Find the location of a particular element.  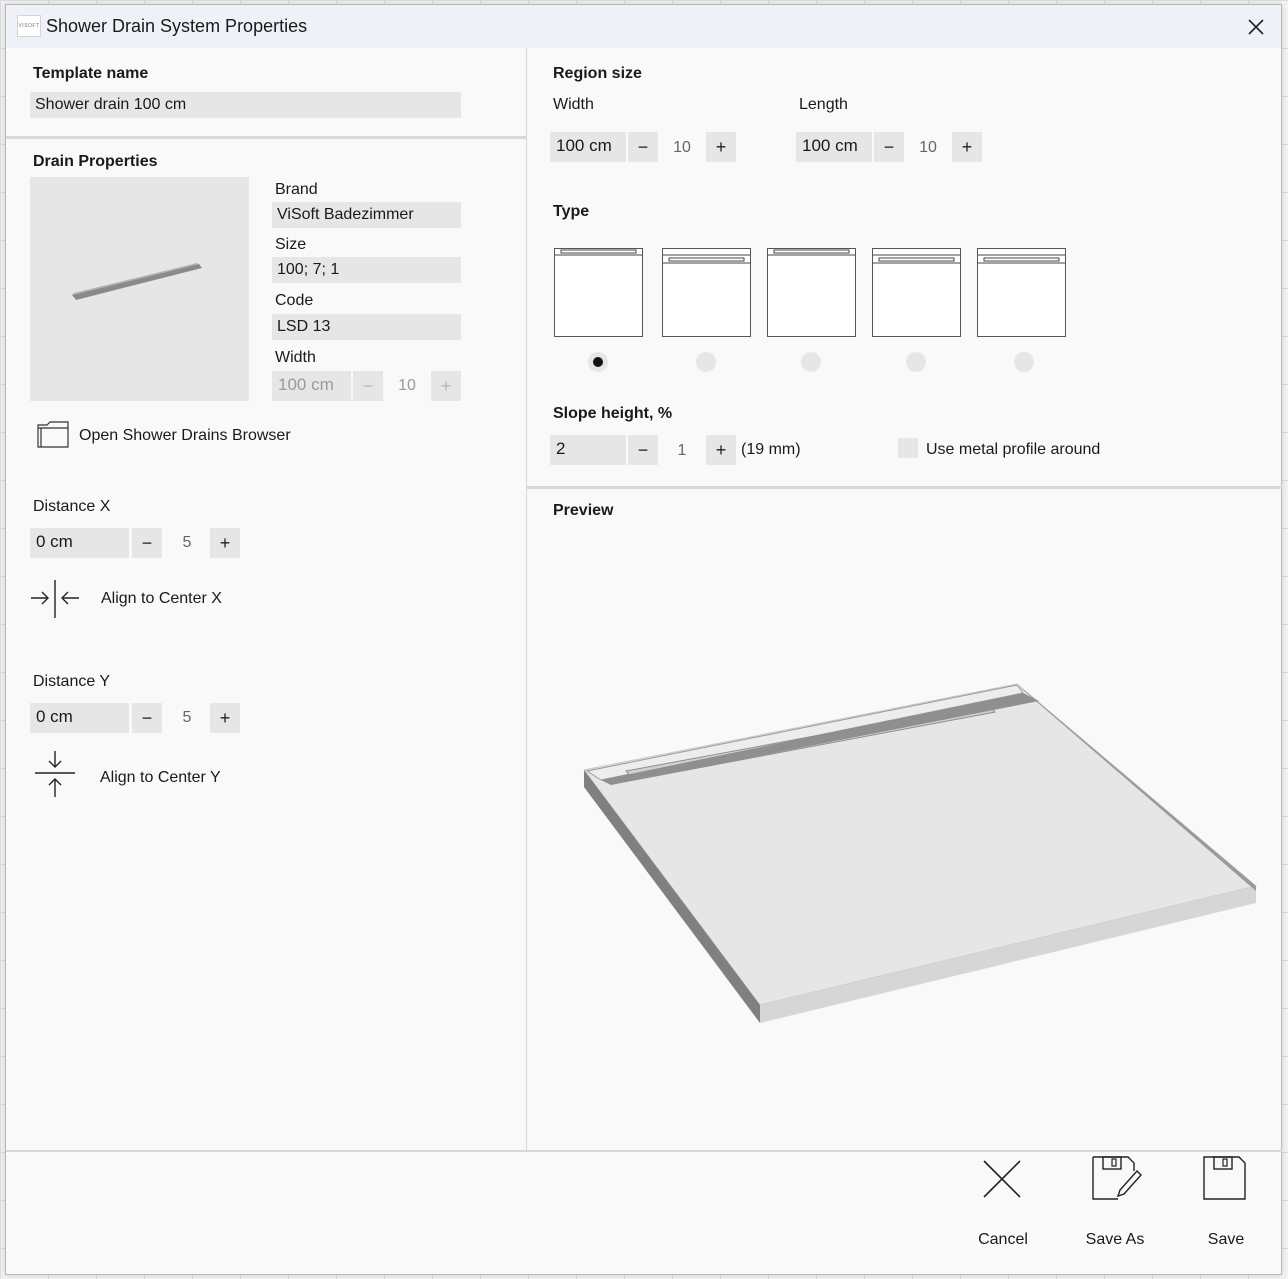

drain-properties-heading: Drain Properties is located at coordinates (95, 161).